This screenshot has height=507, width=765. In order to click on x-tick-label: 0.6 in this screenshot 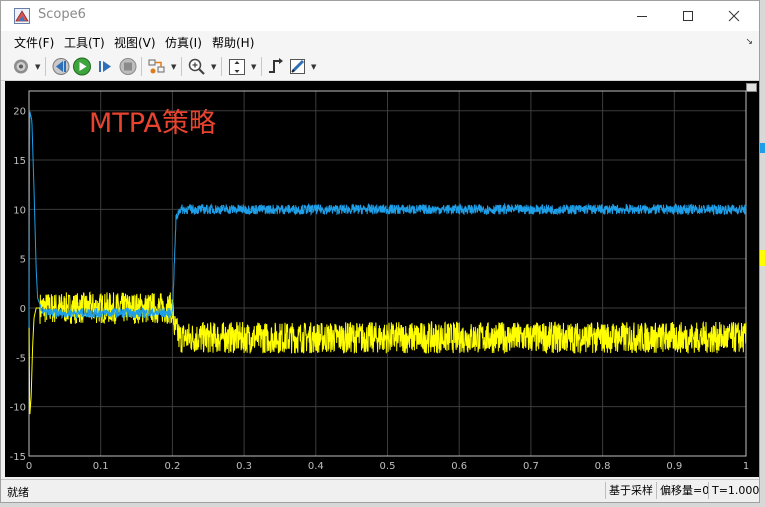, I will do `click(459, 466)`.